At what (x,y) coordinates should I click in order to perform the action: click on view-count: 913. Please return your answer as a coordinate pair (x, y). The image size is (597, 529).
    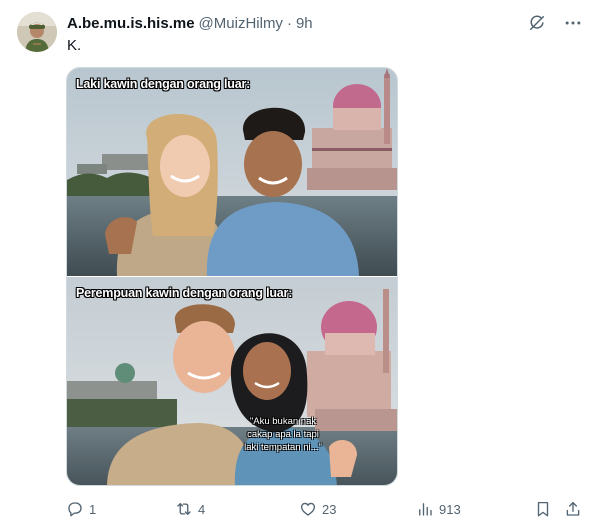
    Looking at the image, I should click on (450, 509).